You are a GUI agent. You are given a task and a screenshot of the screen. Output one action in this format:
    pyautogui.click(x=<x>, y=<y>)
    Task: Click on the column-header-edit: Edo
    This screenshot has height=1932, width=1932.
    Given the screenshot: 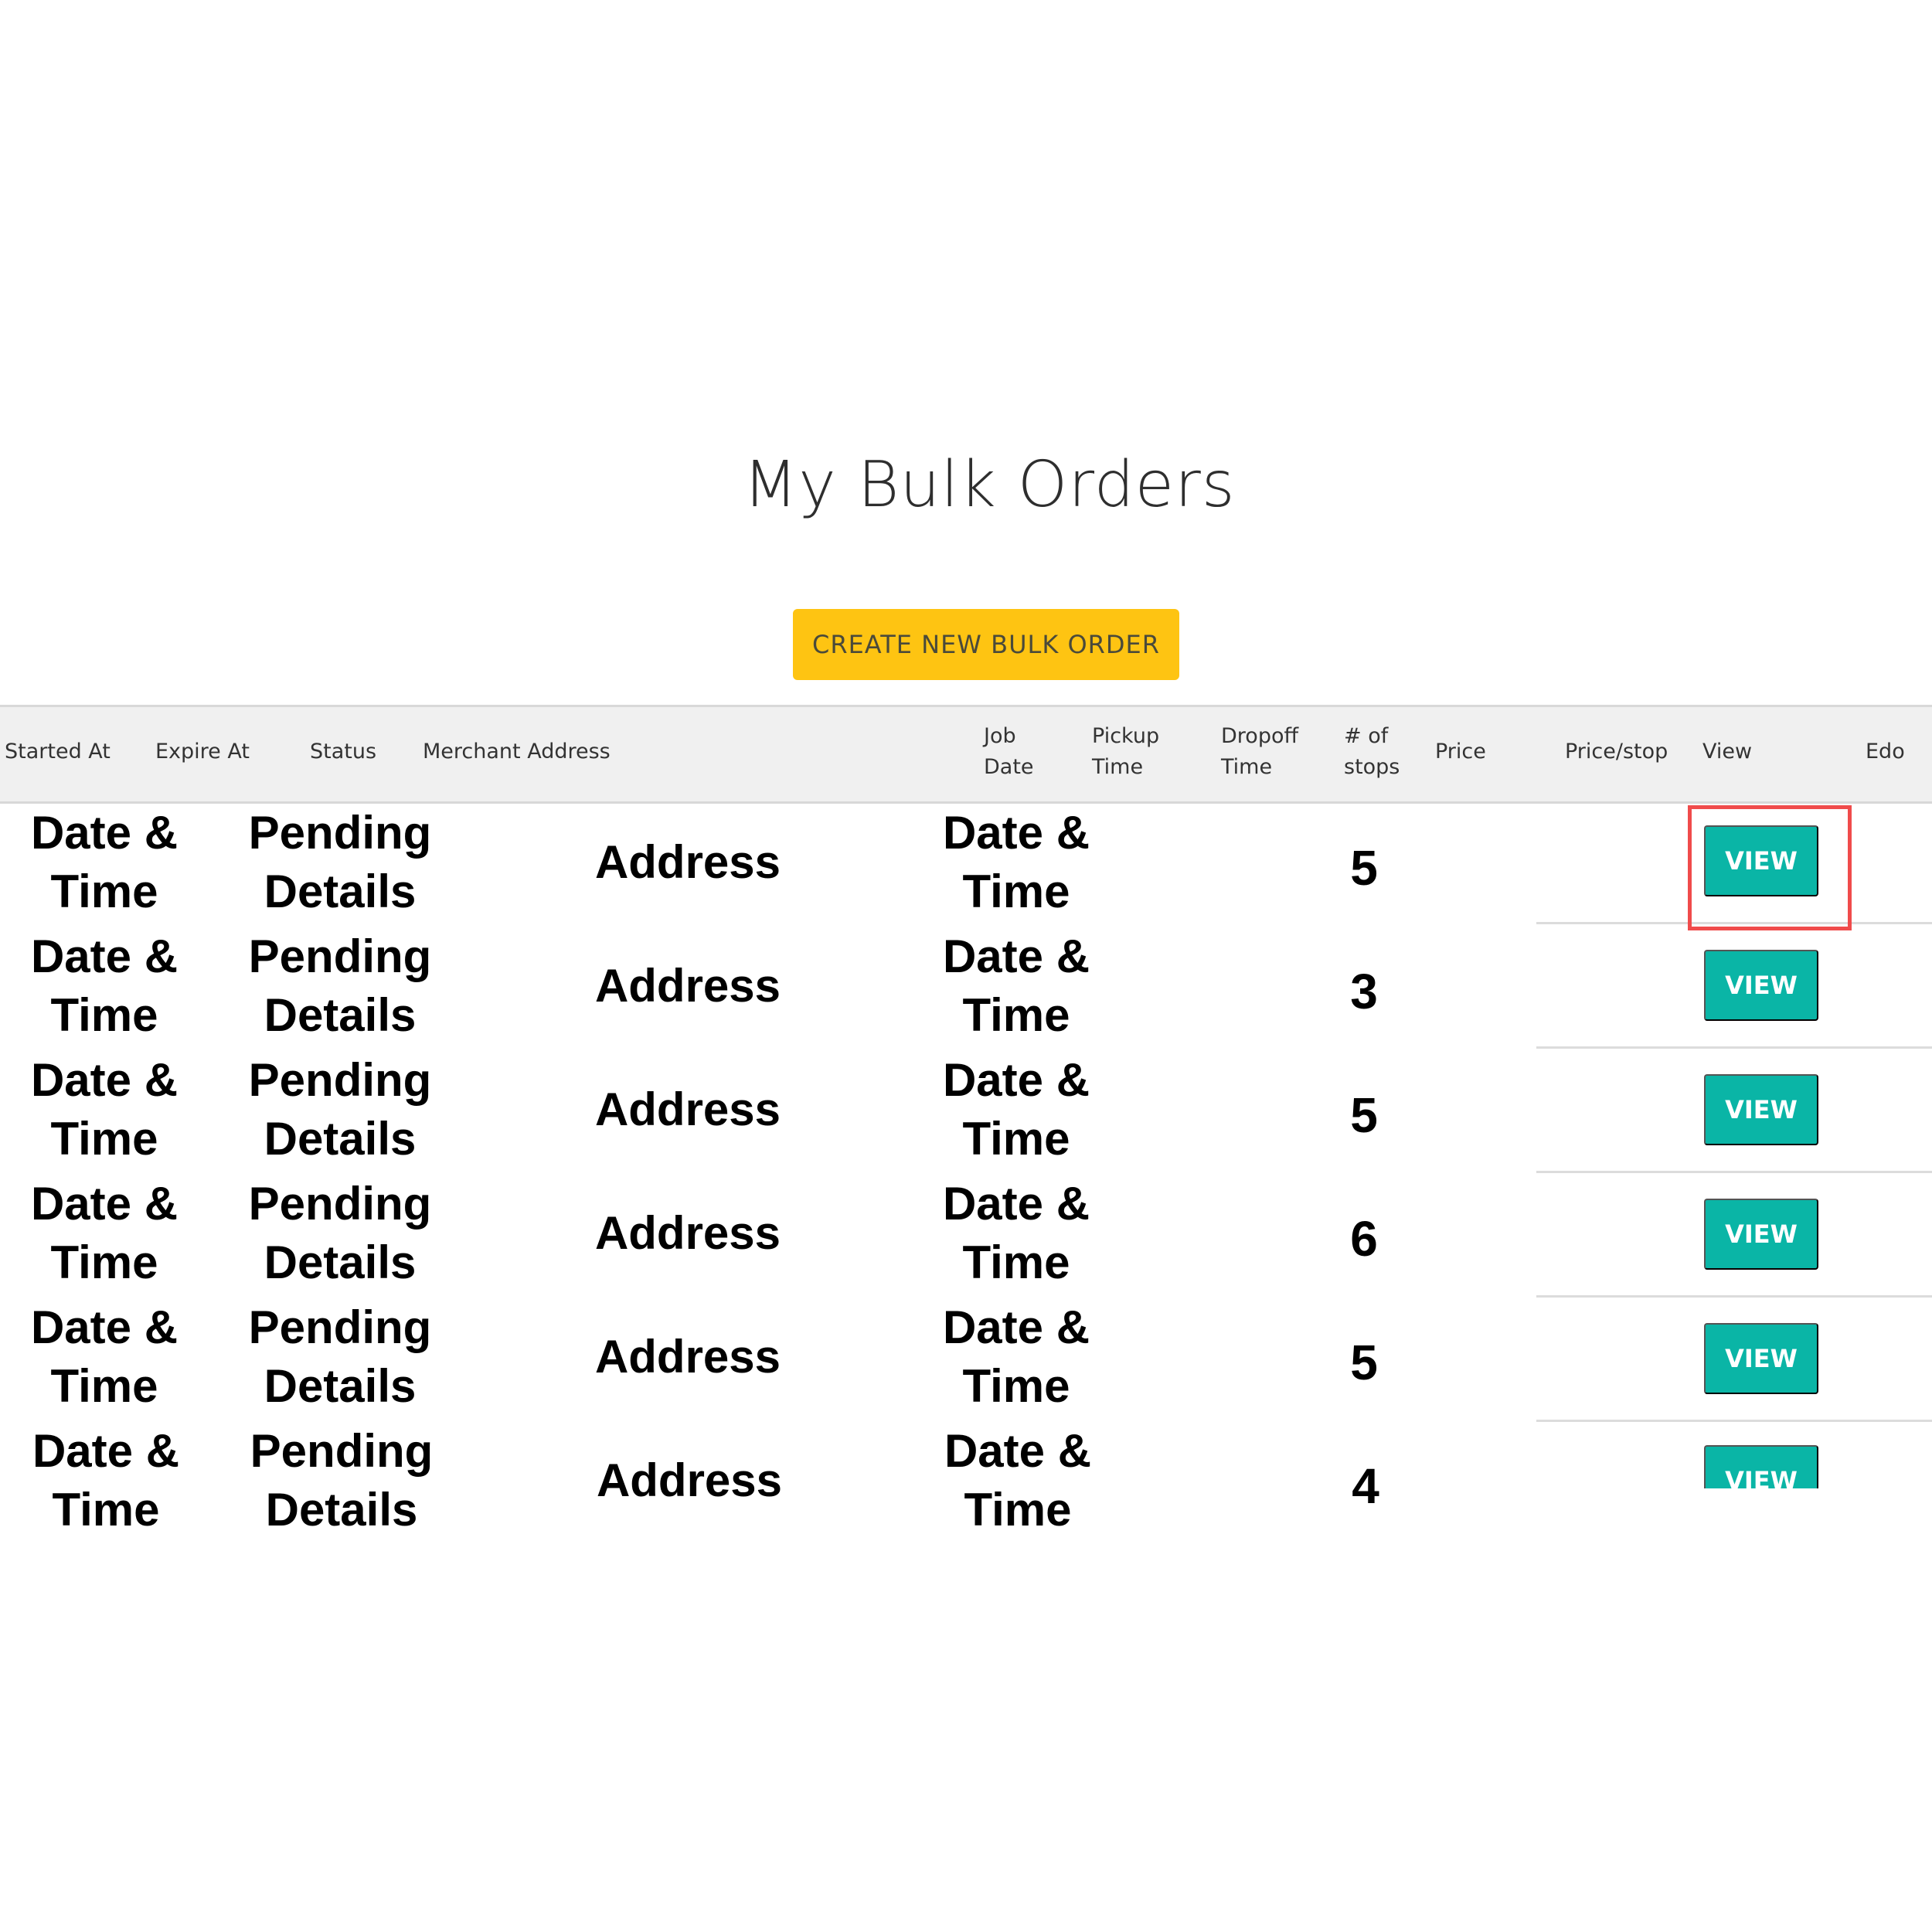 What is the action you would take?
    pyautogui.click(x=1885, y=752)
    